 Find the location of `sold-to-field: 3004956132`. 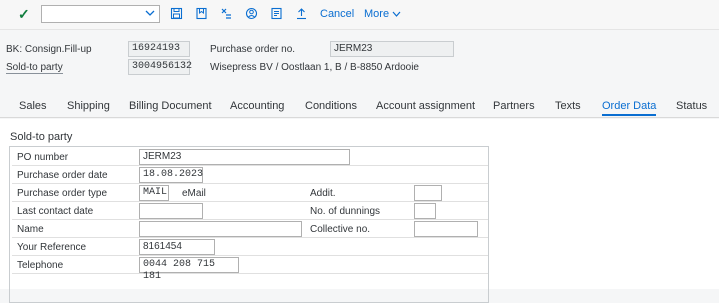

sold-to-field: 3004956132 is located at coordinates (160, 67).